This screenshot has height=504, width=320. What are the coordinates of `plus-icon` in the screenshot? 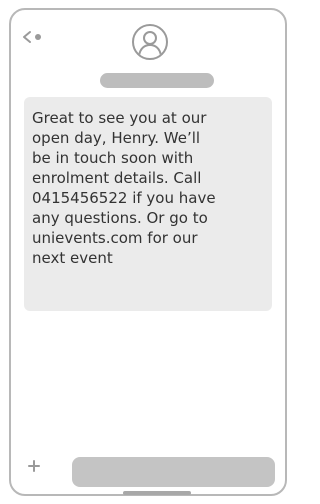 It's located at (34, 466).